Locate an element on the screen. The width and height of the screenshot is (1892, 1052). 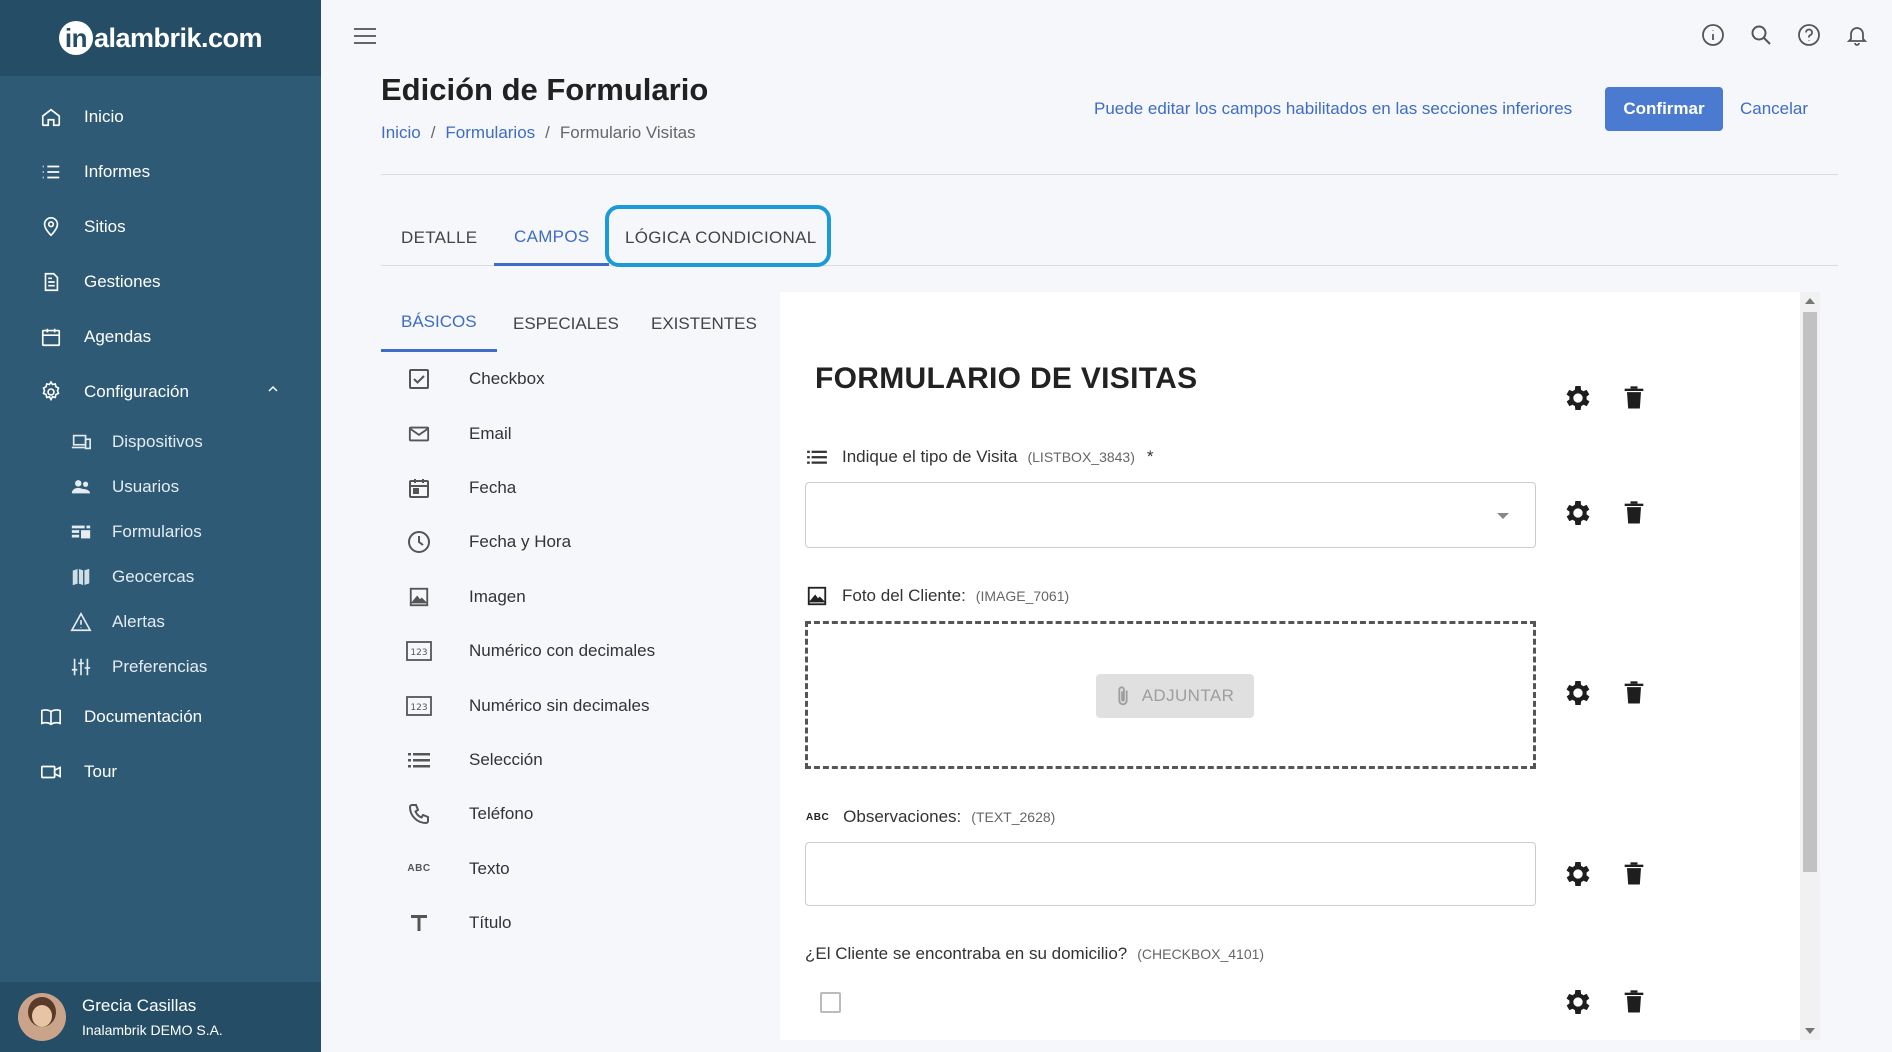
sidebar-item-gestiones: Gestiones is located at coordinates (160, 281).